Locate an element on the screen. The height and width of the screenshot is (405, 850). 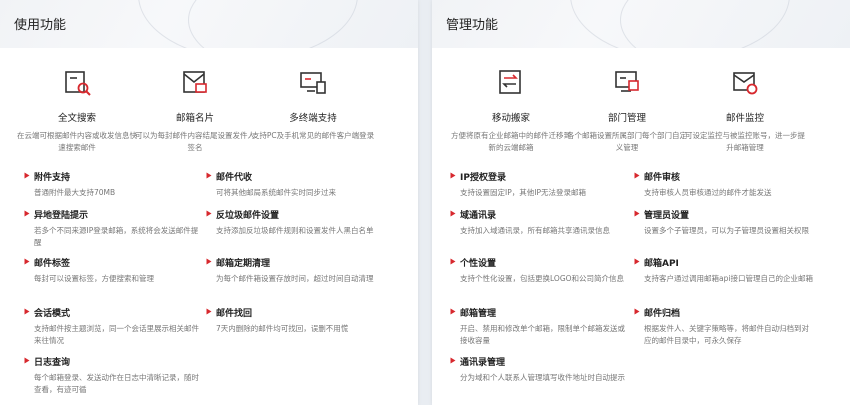
item-desc: 开启、禁用和修改单个邮箱，限制单个邮箱发送或接收容量 is located at coordinates (542, 334).